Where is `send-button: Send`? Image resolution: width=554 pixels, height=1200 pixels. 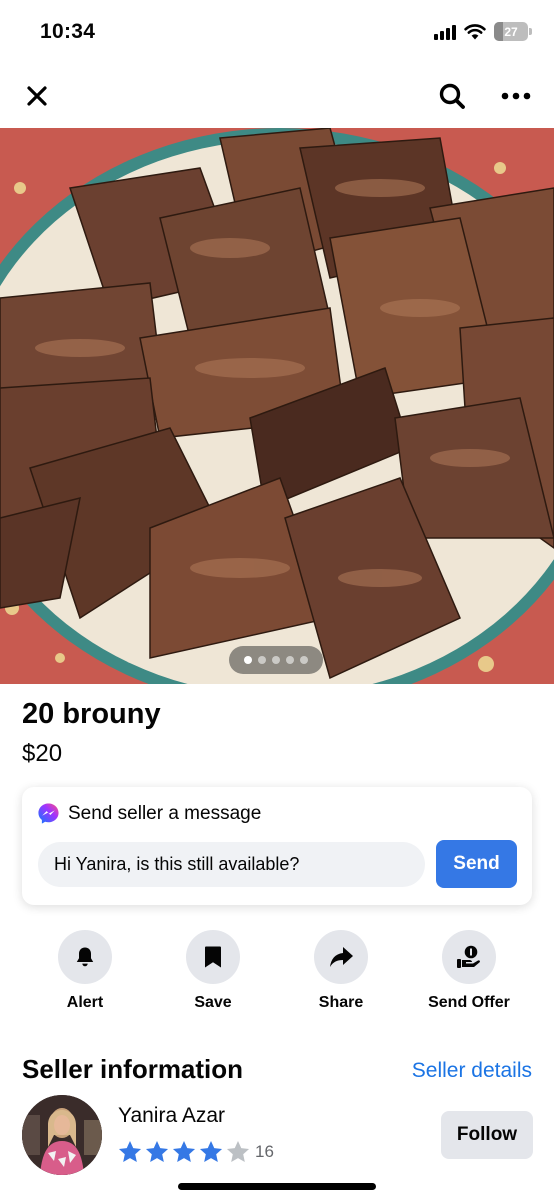
send-button: Send is located at coordinates (476, 864).